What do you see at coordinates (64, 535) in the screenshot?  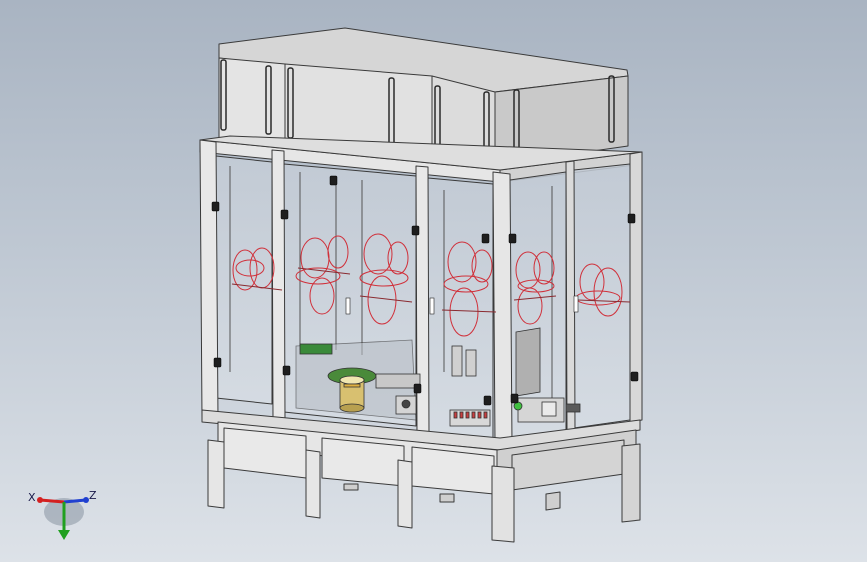 I see `y-axis-arrow-icon` at bounding box center [64, 535].